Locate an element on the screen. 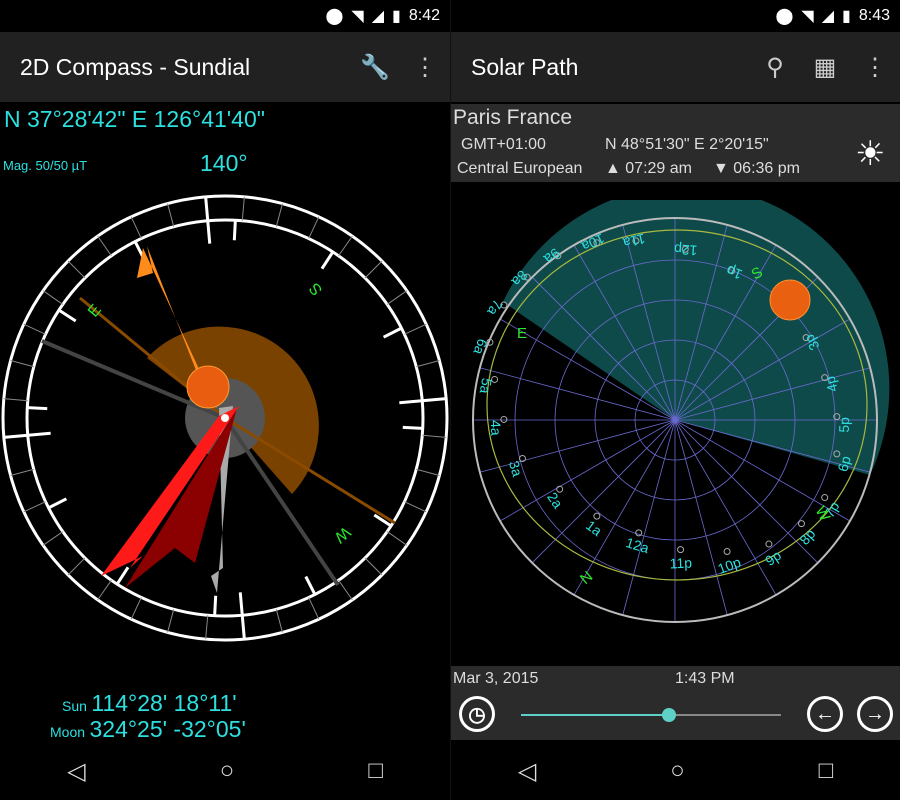 This screenshot has height=800, width=900. hour-label: 3a is located at coordinates (516, 469).